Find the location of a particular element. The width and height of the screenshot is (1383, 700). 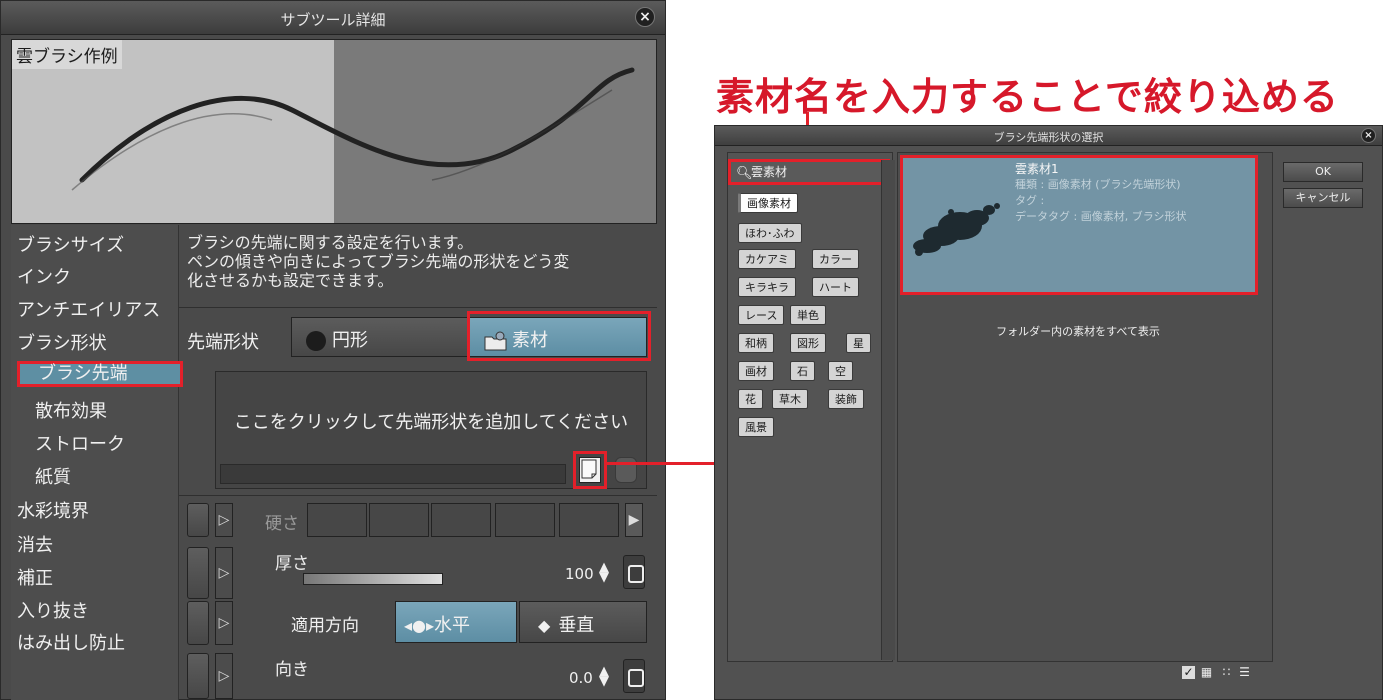

add-tip-hint: ここをクリックして先端形状を追加してください is located at coordinates (431, 422).